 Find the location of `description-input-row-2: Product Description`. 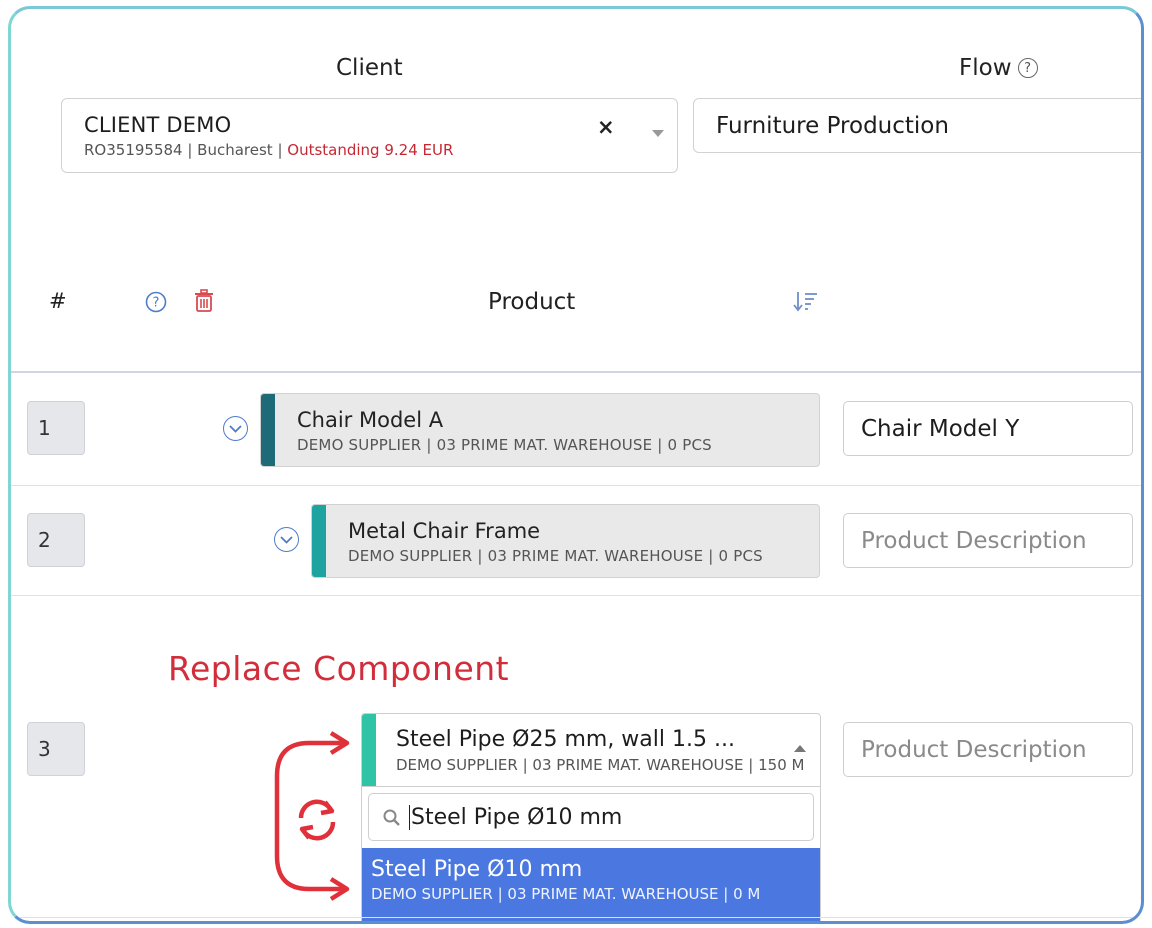

description-input-row-2: Product Description is located at coordinates (988, 540).